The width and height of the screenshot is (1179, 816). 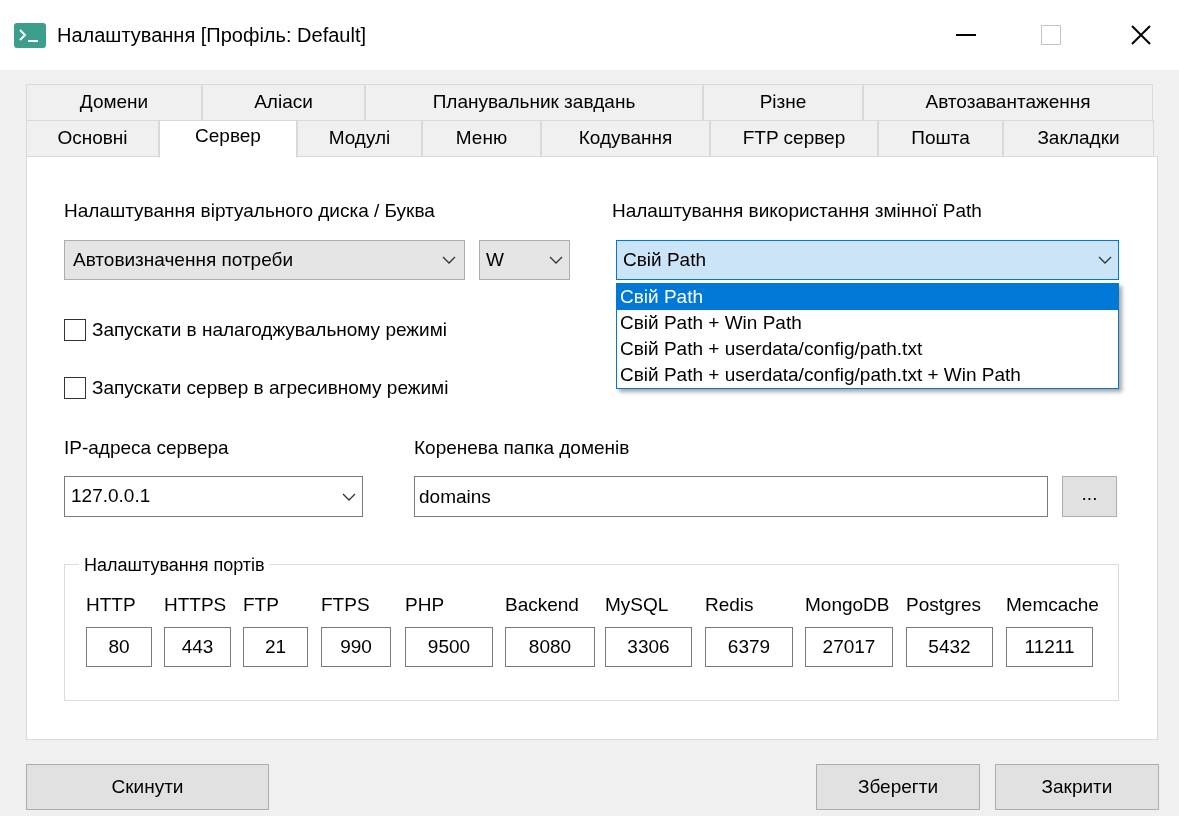 What do you see at coordinates (1141, 35) in the screenshot?
I see `close-icon` at bounding box center [1141, 35].